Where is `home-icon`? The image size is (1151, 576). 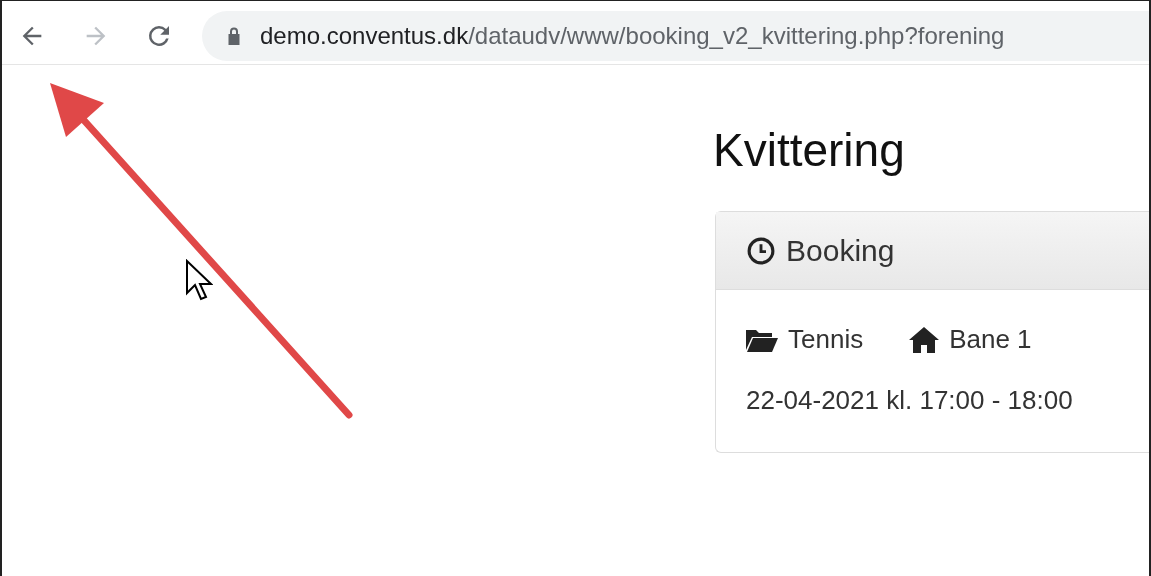
home-icon is located at coordinates (924, 339).